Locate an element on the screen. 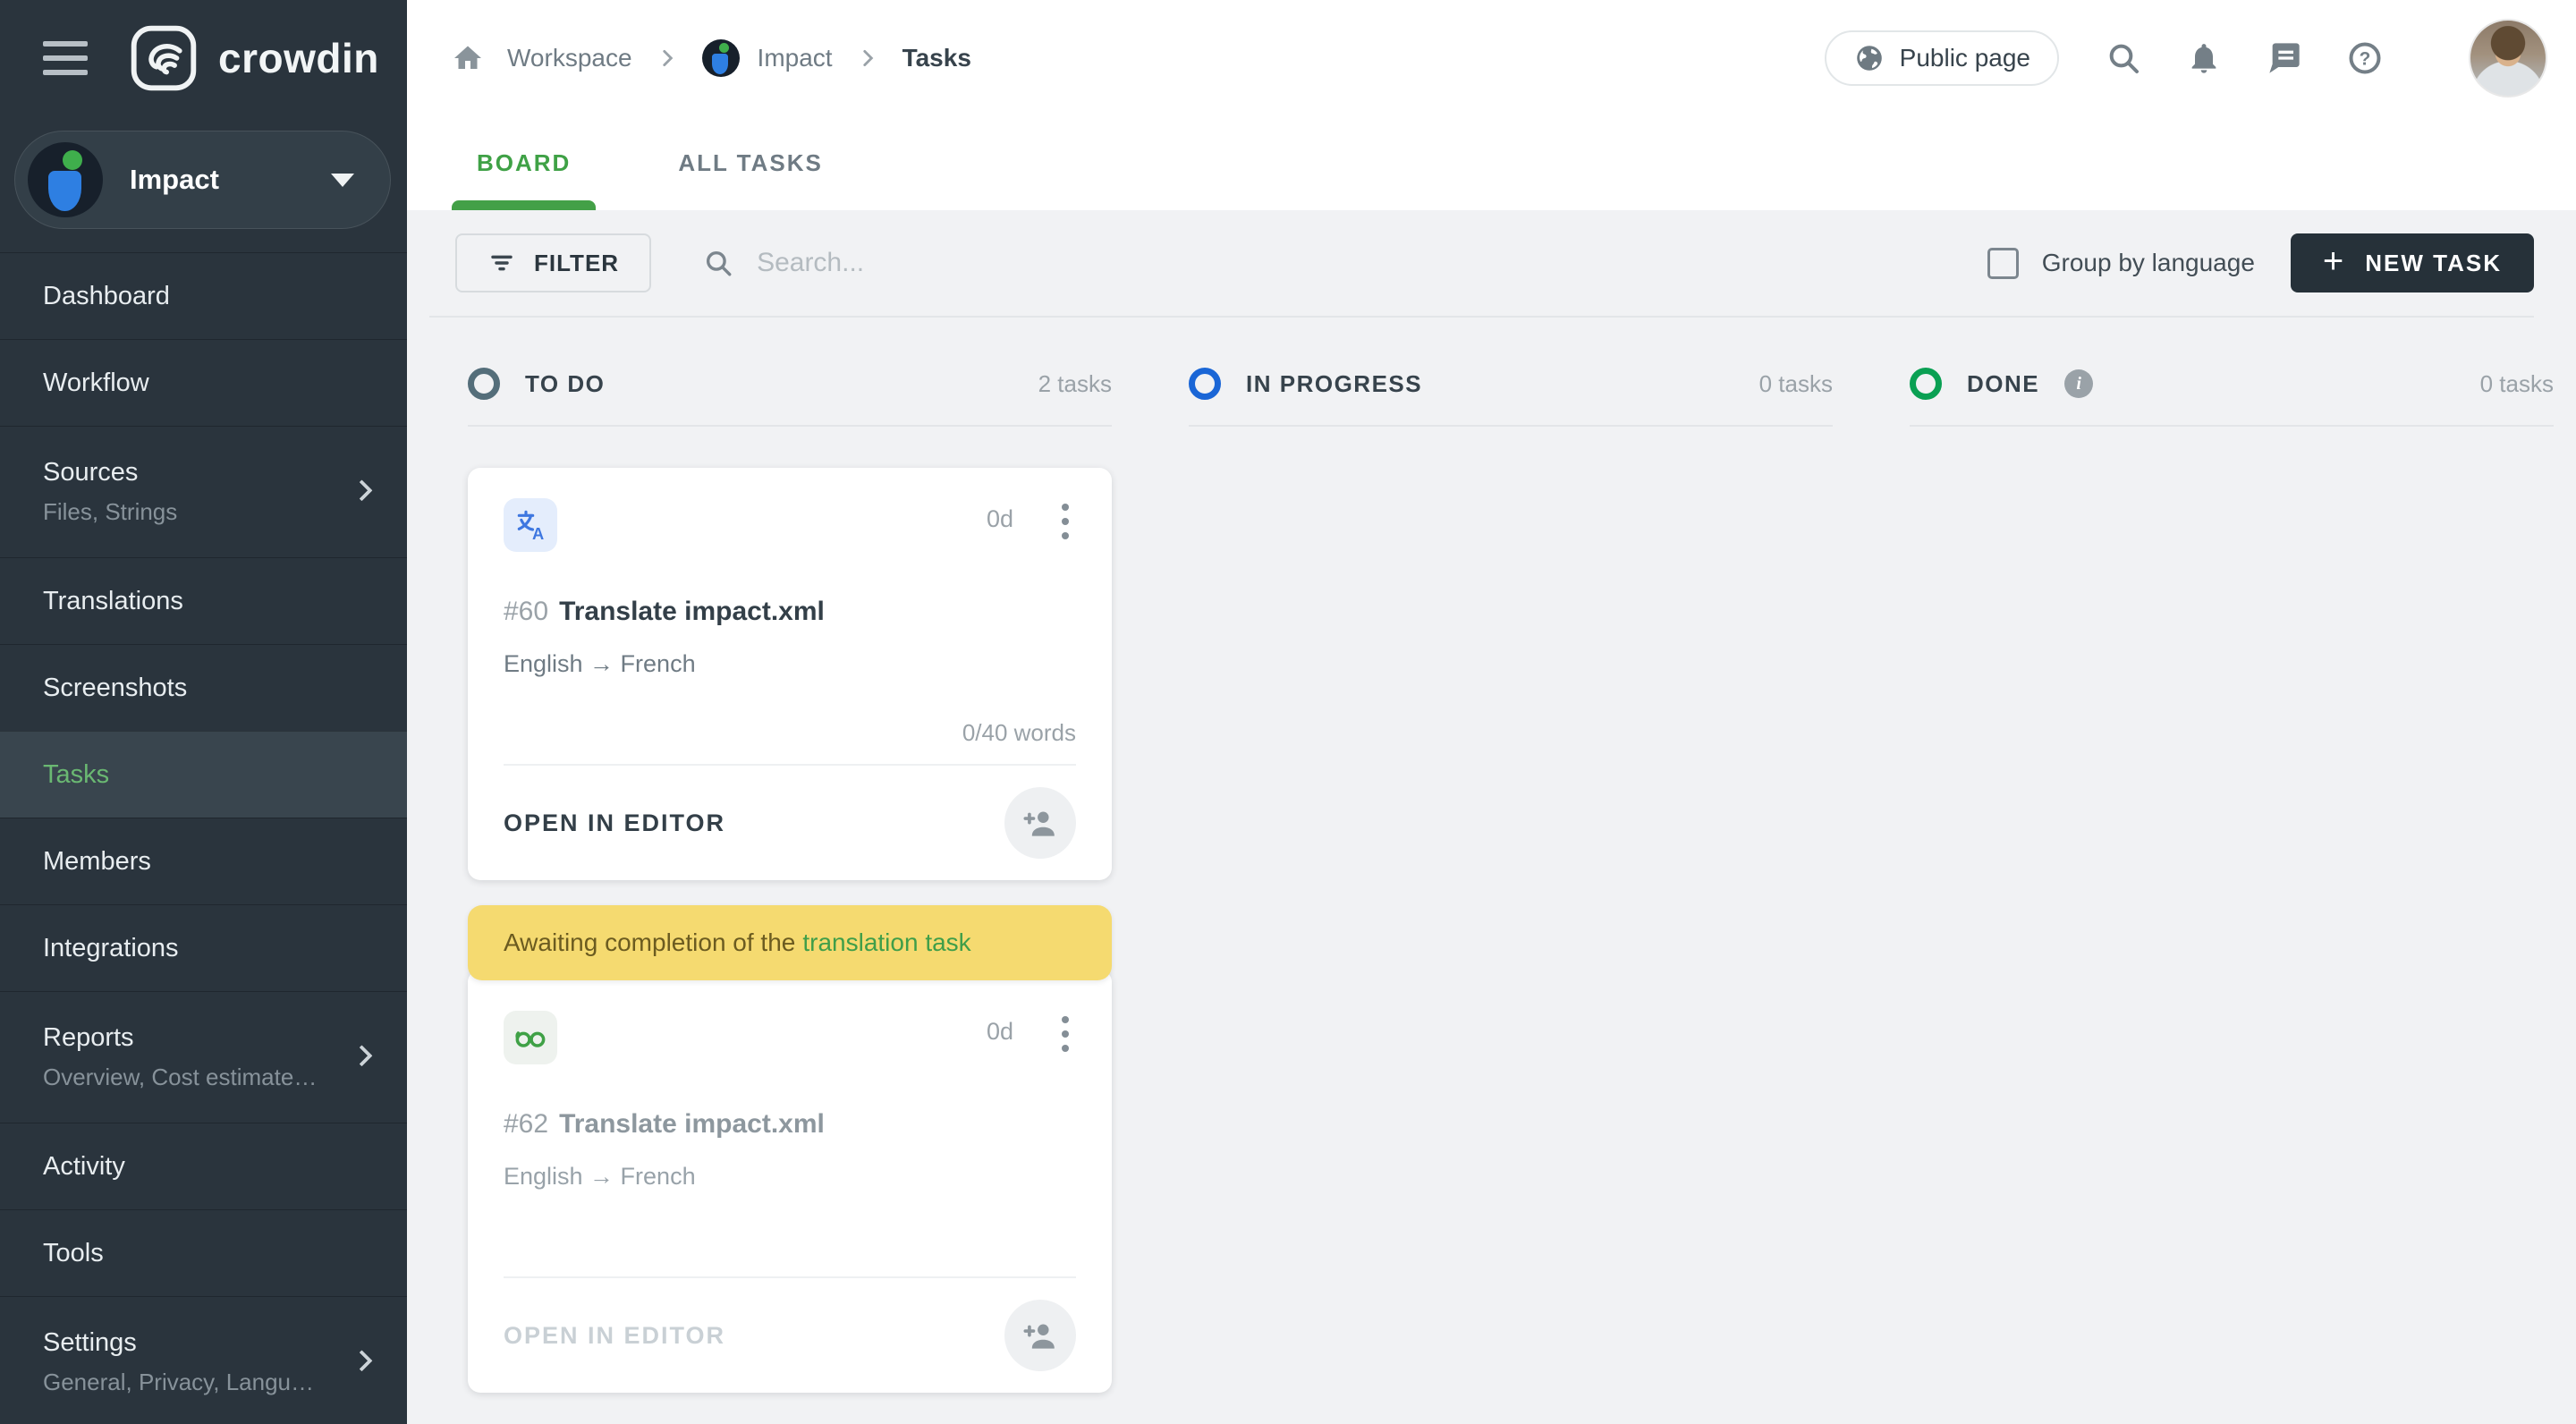 This screenshot has width=2576, height=1424. notifications-bell-icon is located at coordinates (2204, 58).